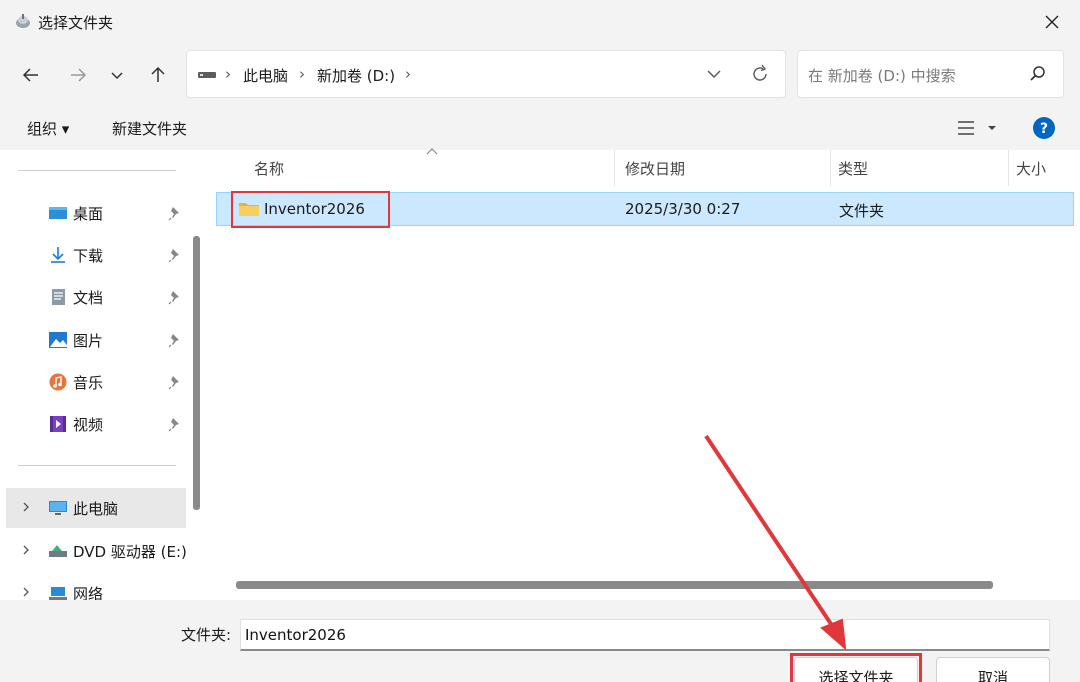 The image size is (1080, 682). What do you see at coordinates (130, 552) in the screenshot?
I see `sidebar-item-label: DVD 驱动器 (E:)` at bounding box center [130, 552].